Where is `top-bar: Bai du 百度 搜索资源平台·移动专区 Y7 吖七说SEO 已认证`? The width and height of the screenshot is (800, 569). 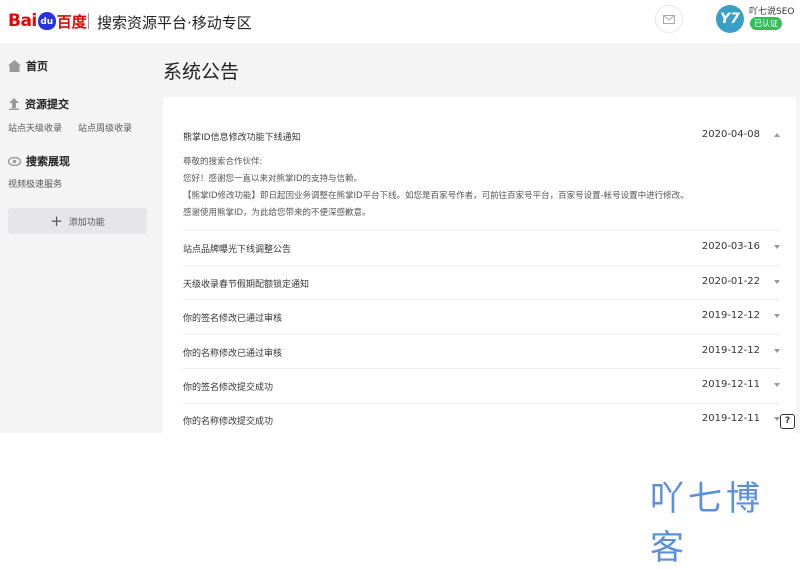 top-bar: Bai du 百度 搜索资源平台·移动专区 Y7 吖七说SEO 已认证 is located at coordinates (400, 21).